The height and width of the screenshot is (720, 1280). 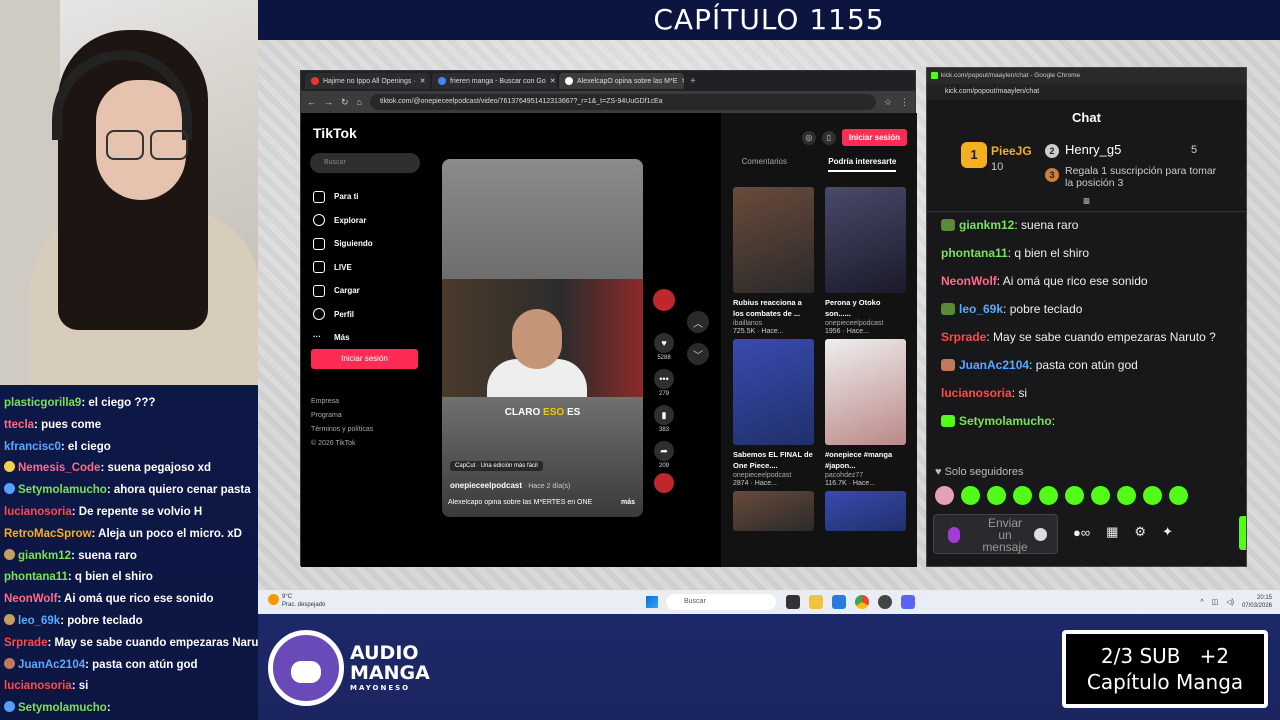 I want to click on weather-widget: 9°C Prac. despejado, so click(x=296, y=601).